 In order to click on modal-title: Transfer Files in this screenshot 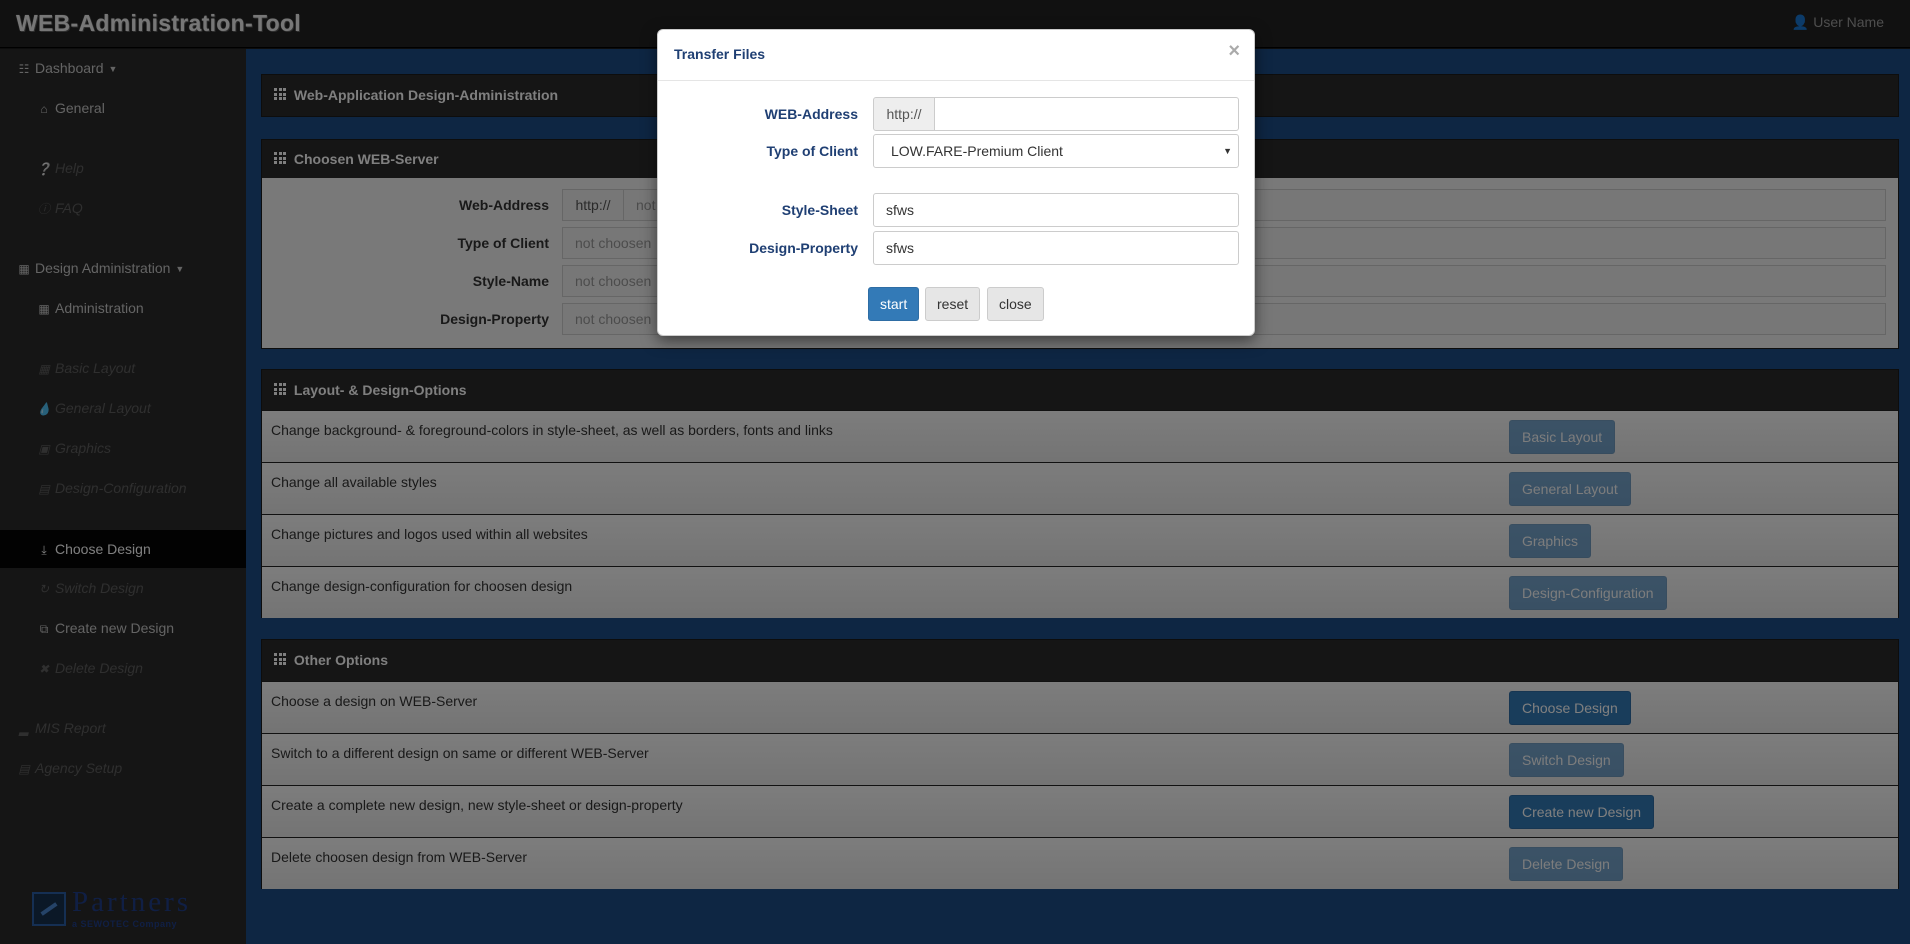, I will do `click(720, 54)`.